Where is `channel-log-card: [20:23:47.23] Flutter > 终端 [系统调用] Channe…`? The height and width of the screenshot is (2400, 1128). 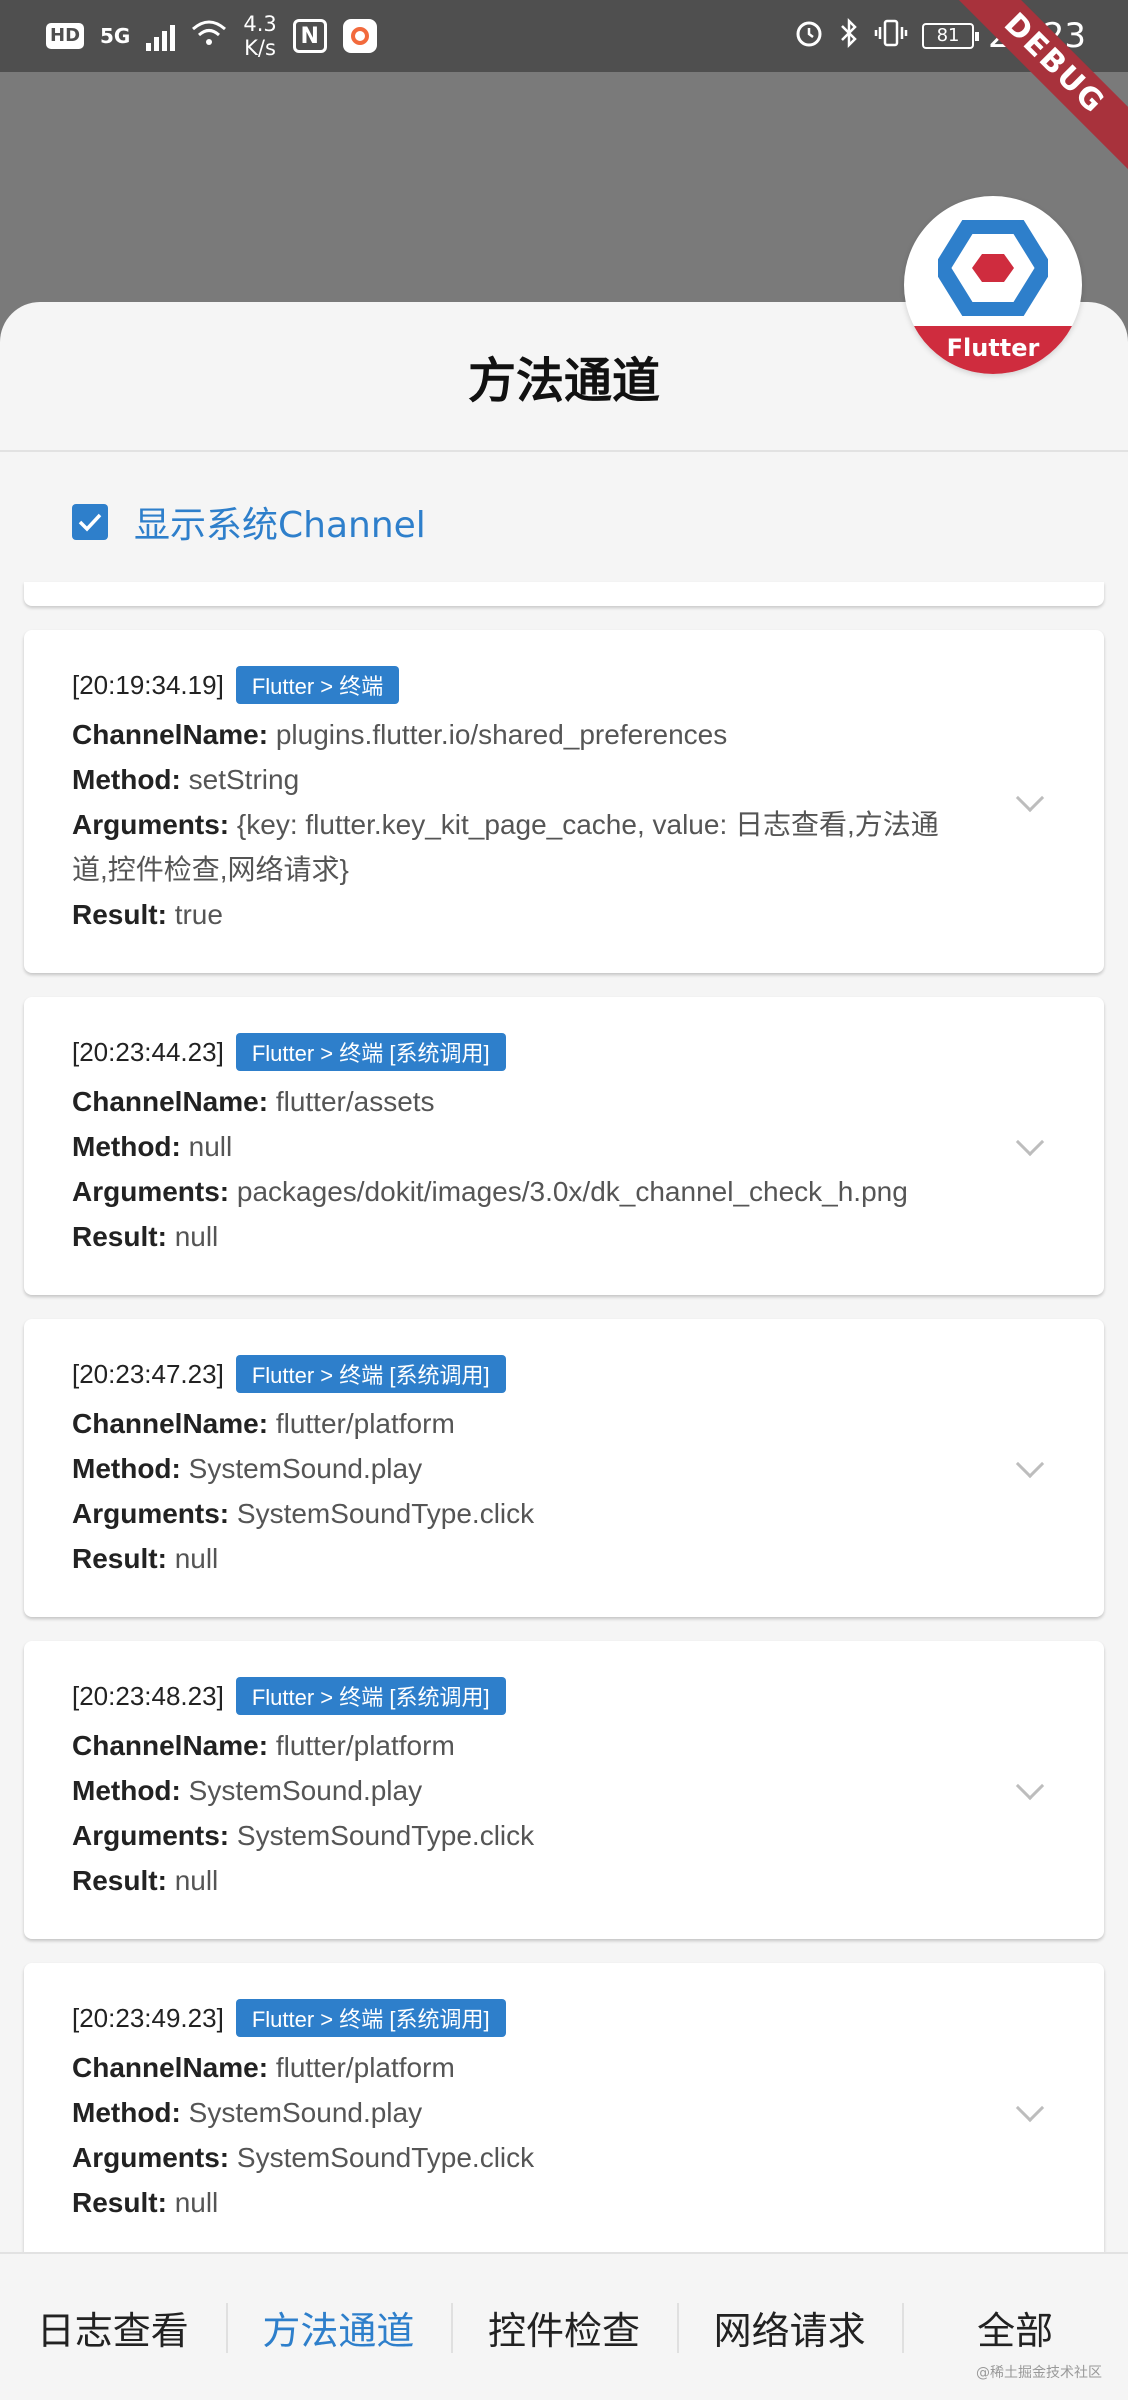 channel-log-card: [20:23:47.23] Flutter > 终端 [系统调用] Channe… is located at coordinates (564, 1468).